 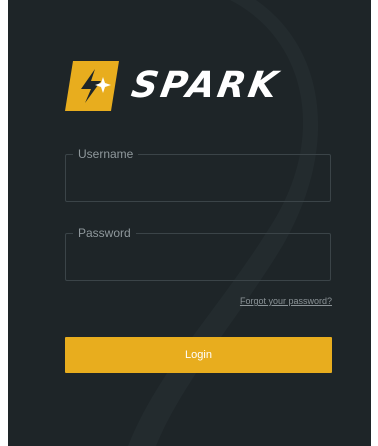 I want to click on brand-logo: SPARK, so click(x=174, y=86).